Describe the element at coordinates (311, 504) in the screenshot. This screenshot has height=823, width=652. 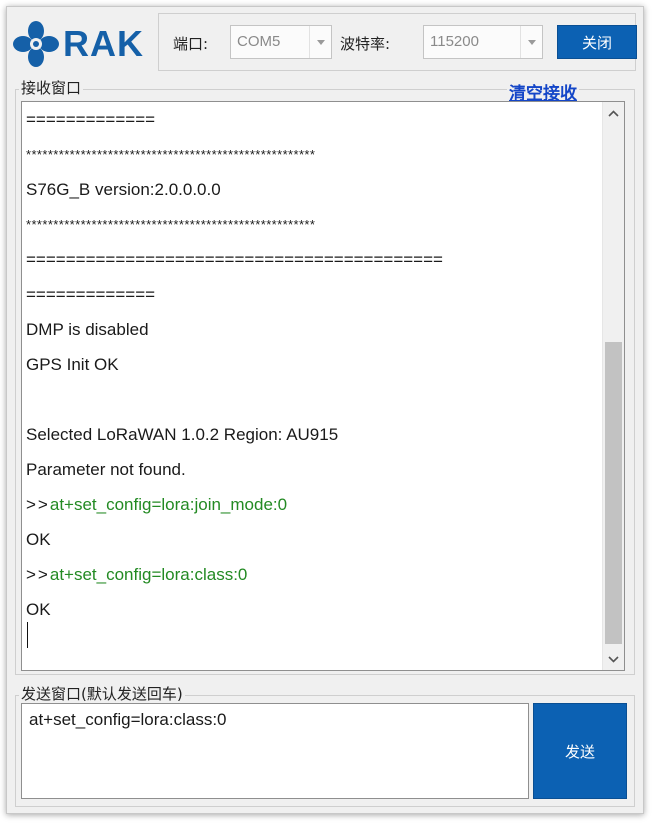
I see `receive-line: >>at+set_config=lora:join_mode:0` at that location.